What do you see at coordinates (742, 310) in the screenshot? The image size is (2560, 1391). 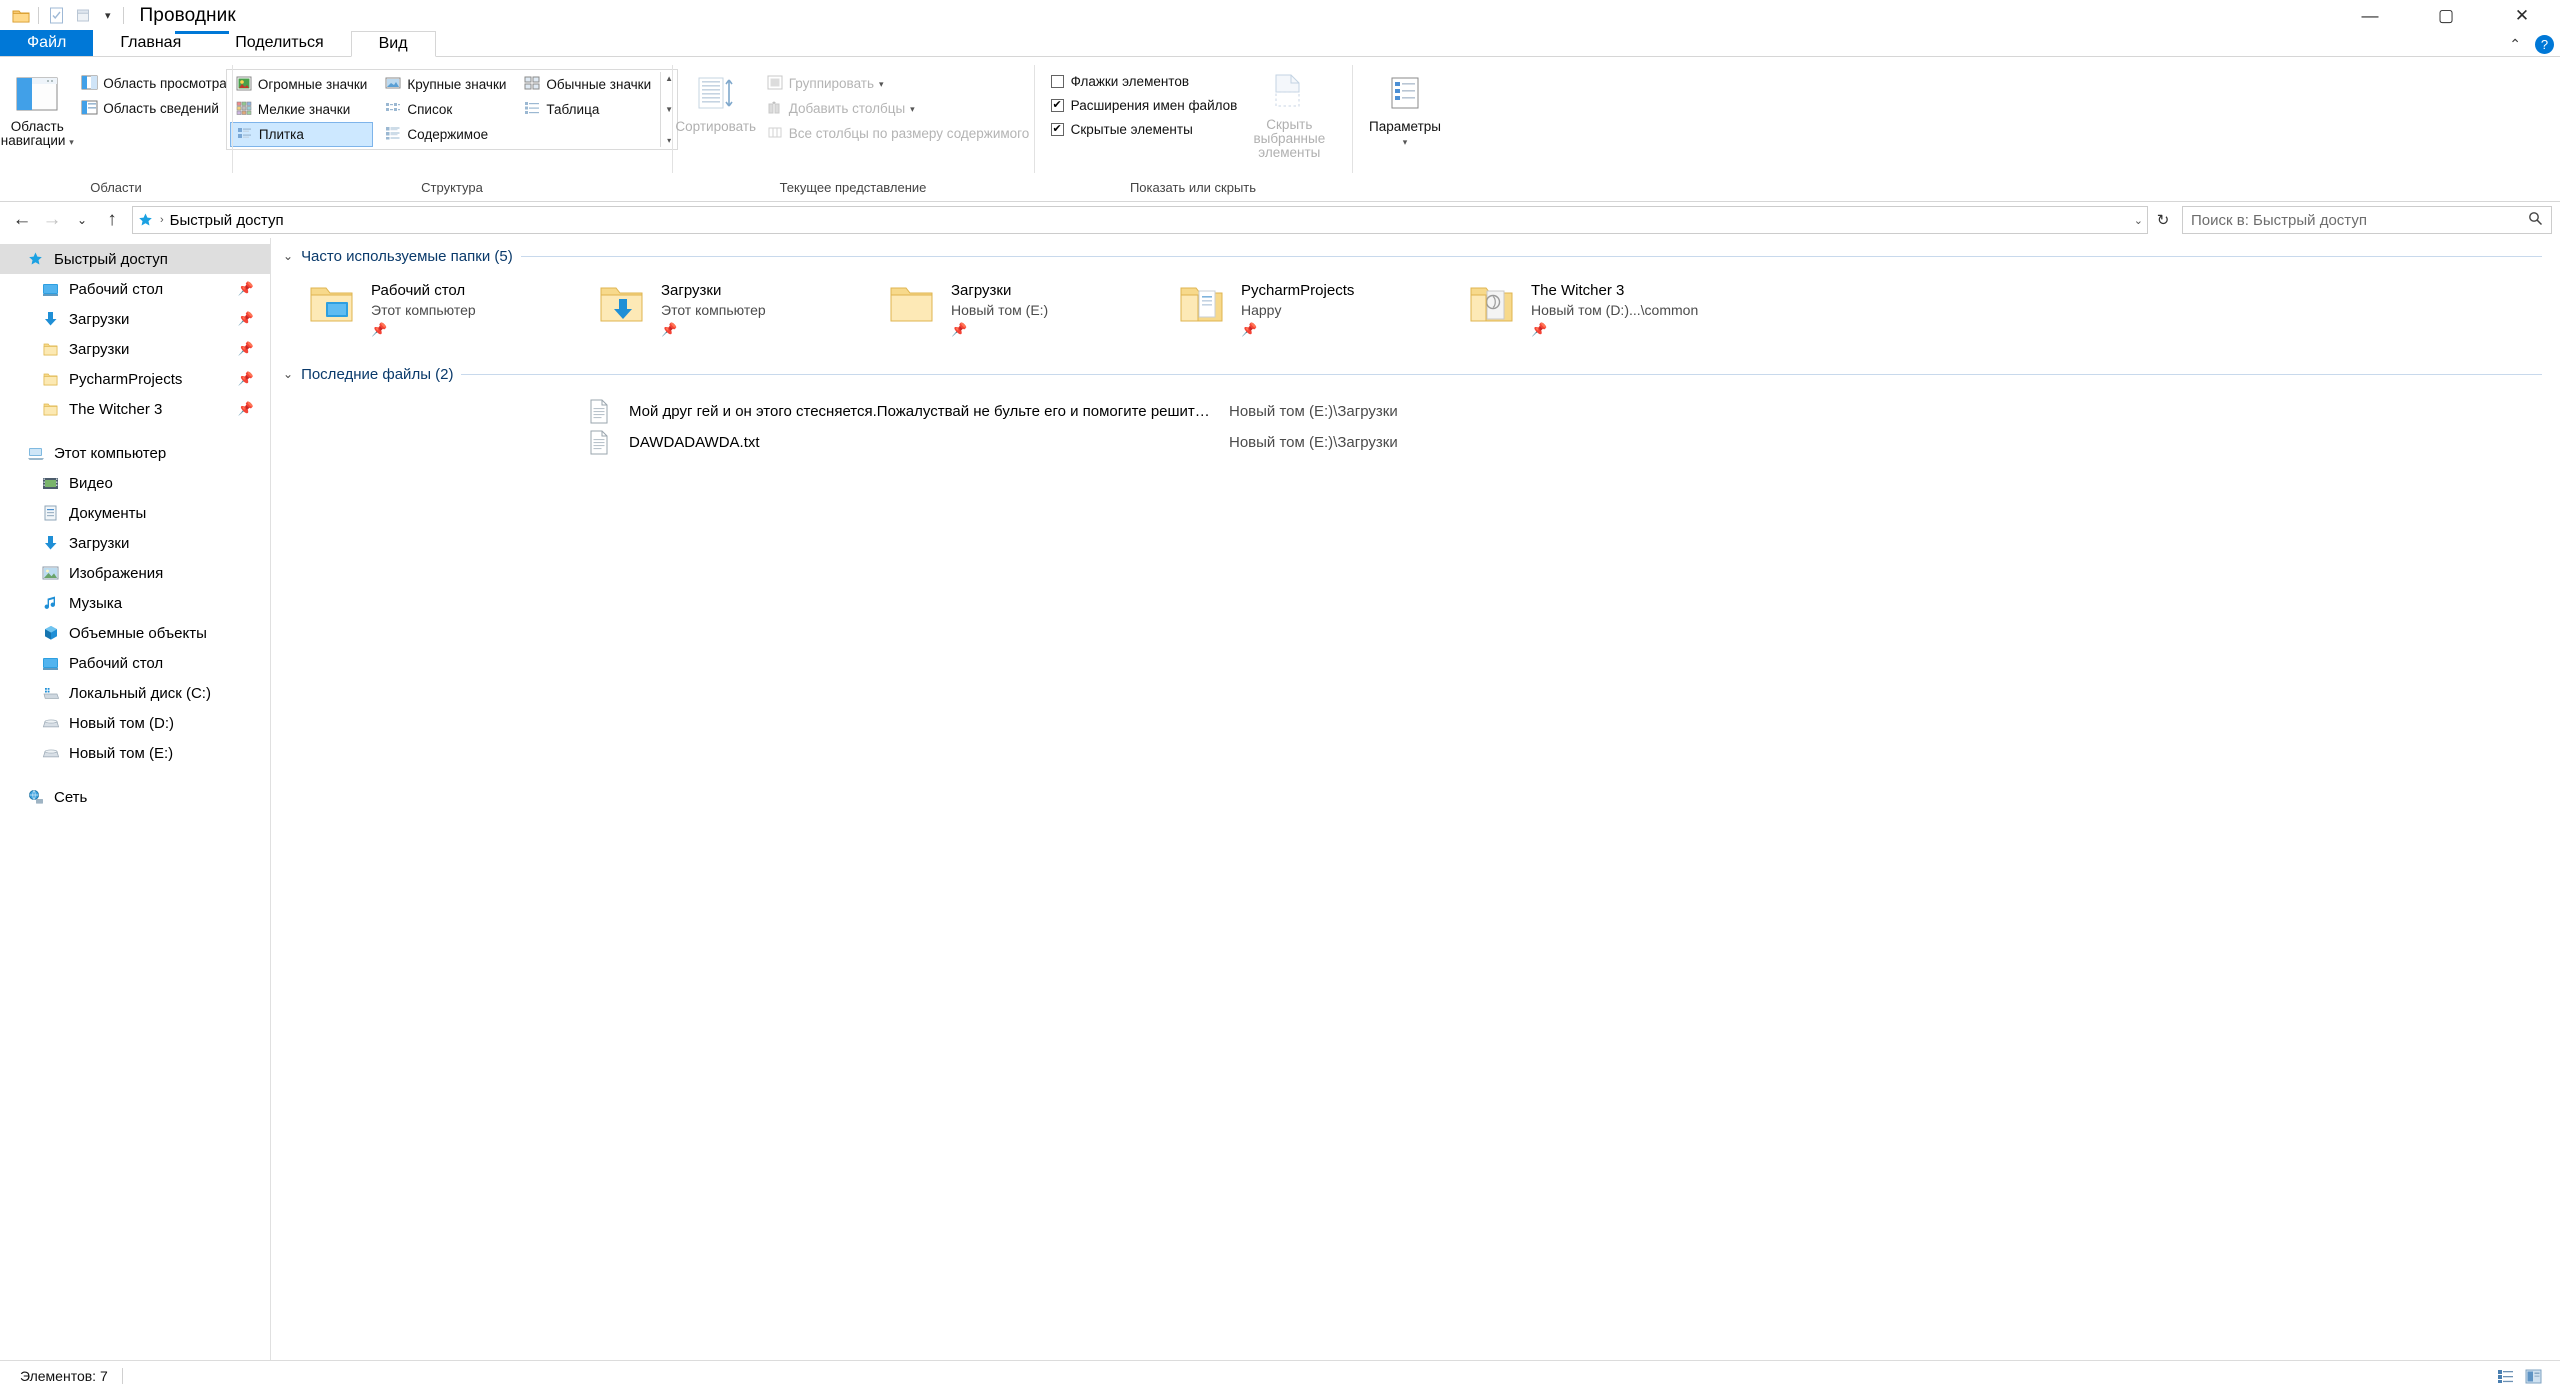 I see `tile-item: Загрузки Этот компьютер 📌` at bounding box center [742, 310].